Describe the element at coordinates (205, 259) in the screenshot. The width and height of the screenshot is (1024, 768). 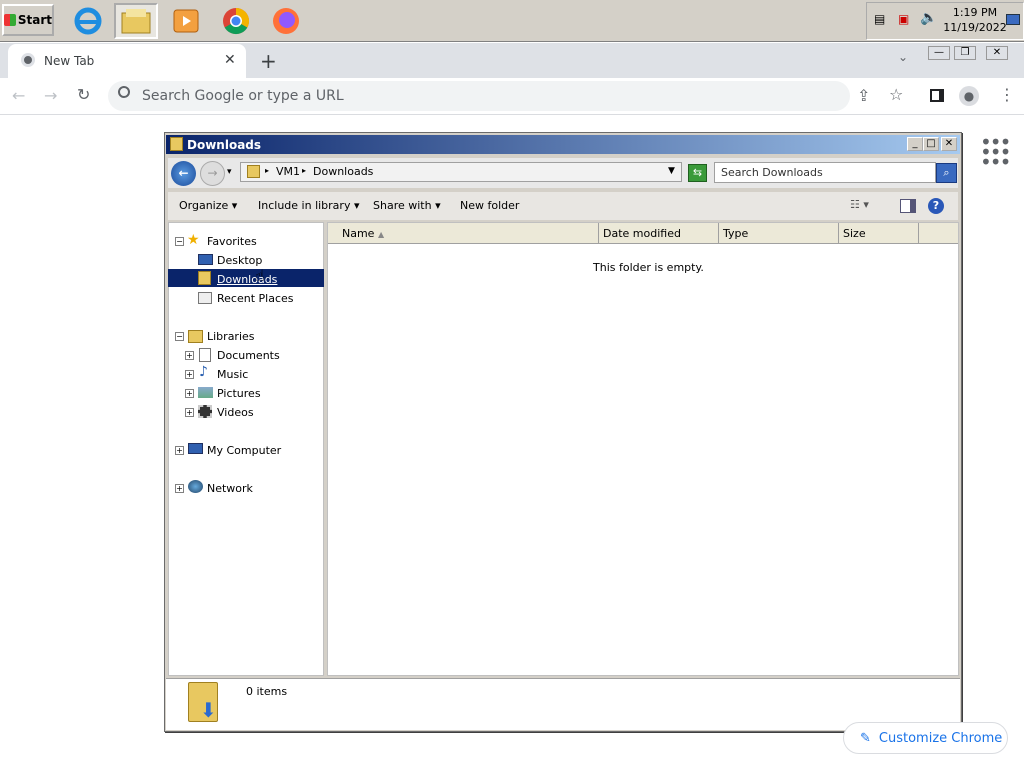
I see `desktop-icon` at that location.